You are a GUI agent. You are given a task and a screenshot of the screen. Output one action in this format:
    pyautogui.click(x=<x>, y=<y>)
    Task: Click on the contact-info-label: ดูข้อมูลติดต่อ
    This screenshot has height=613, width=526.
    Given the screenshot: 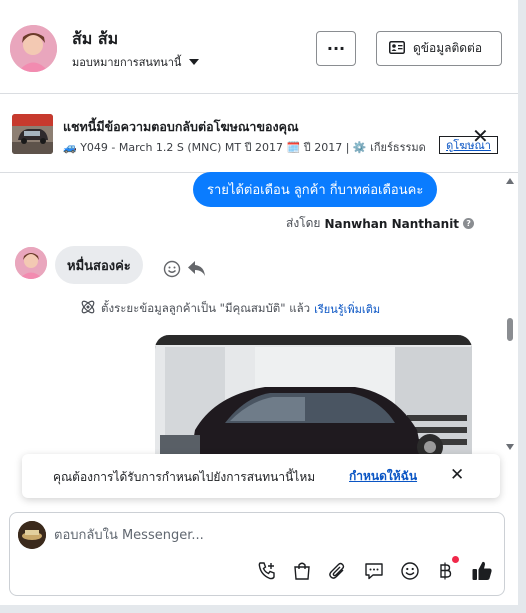 What is the action you would take?
    pyautogui.click(x=448, y=48)
    